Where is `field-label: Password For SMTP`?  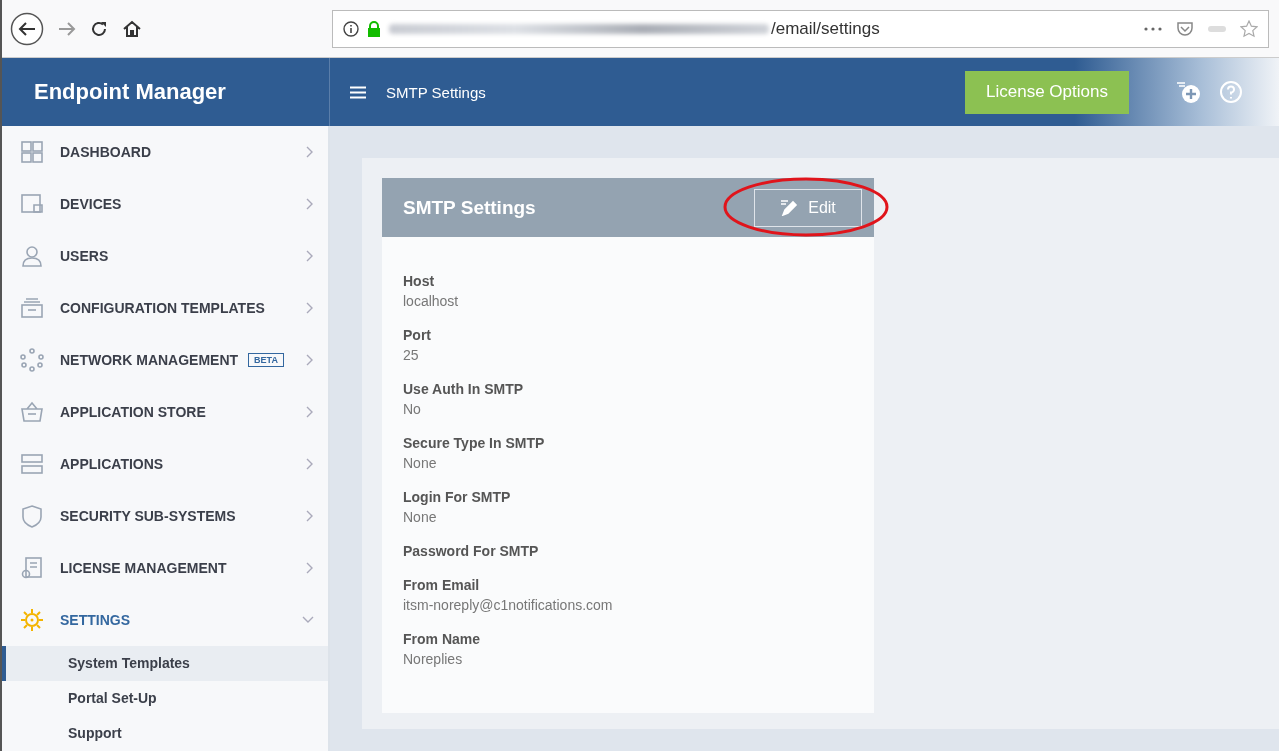 field-label: Password For SMTP is located at coordinates (471, 551).